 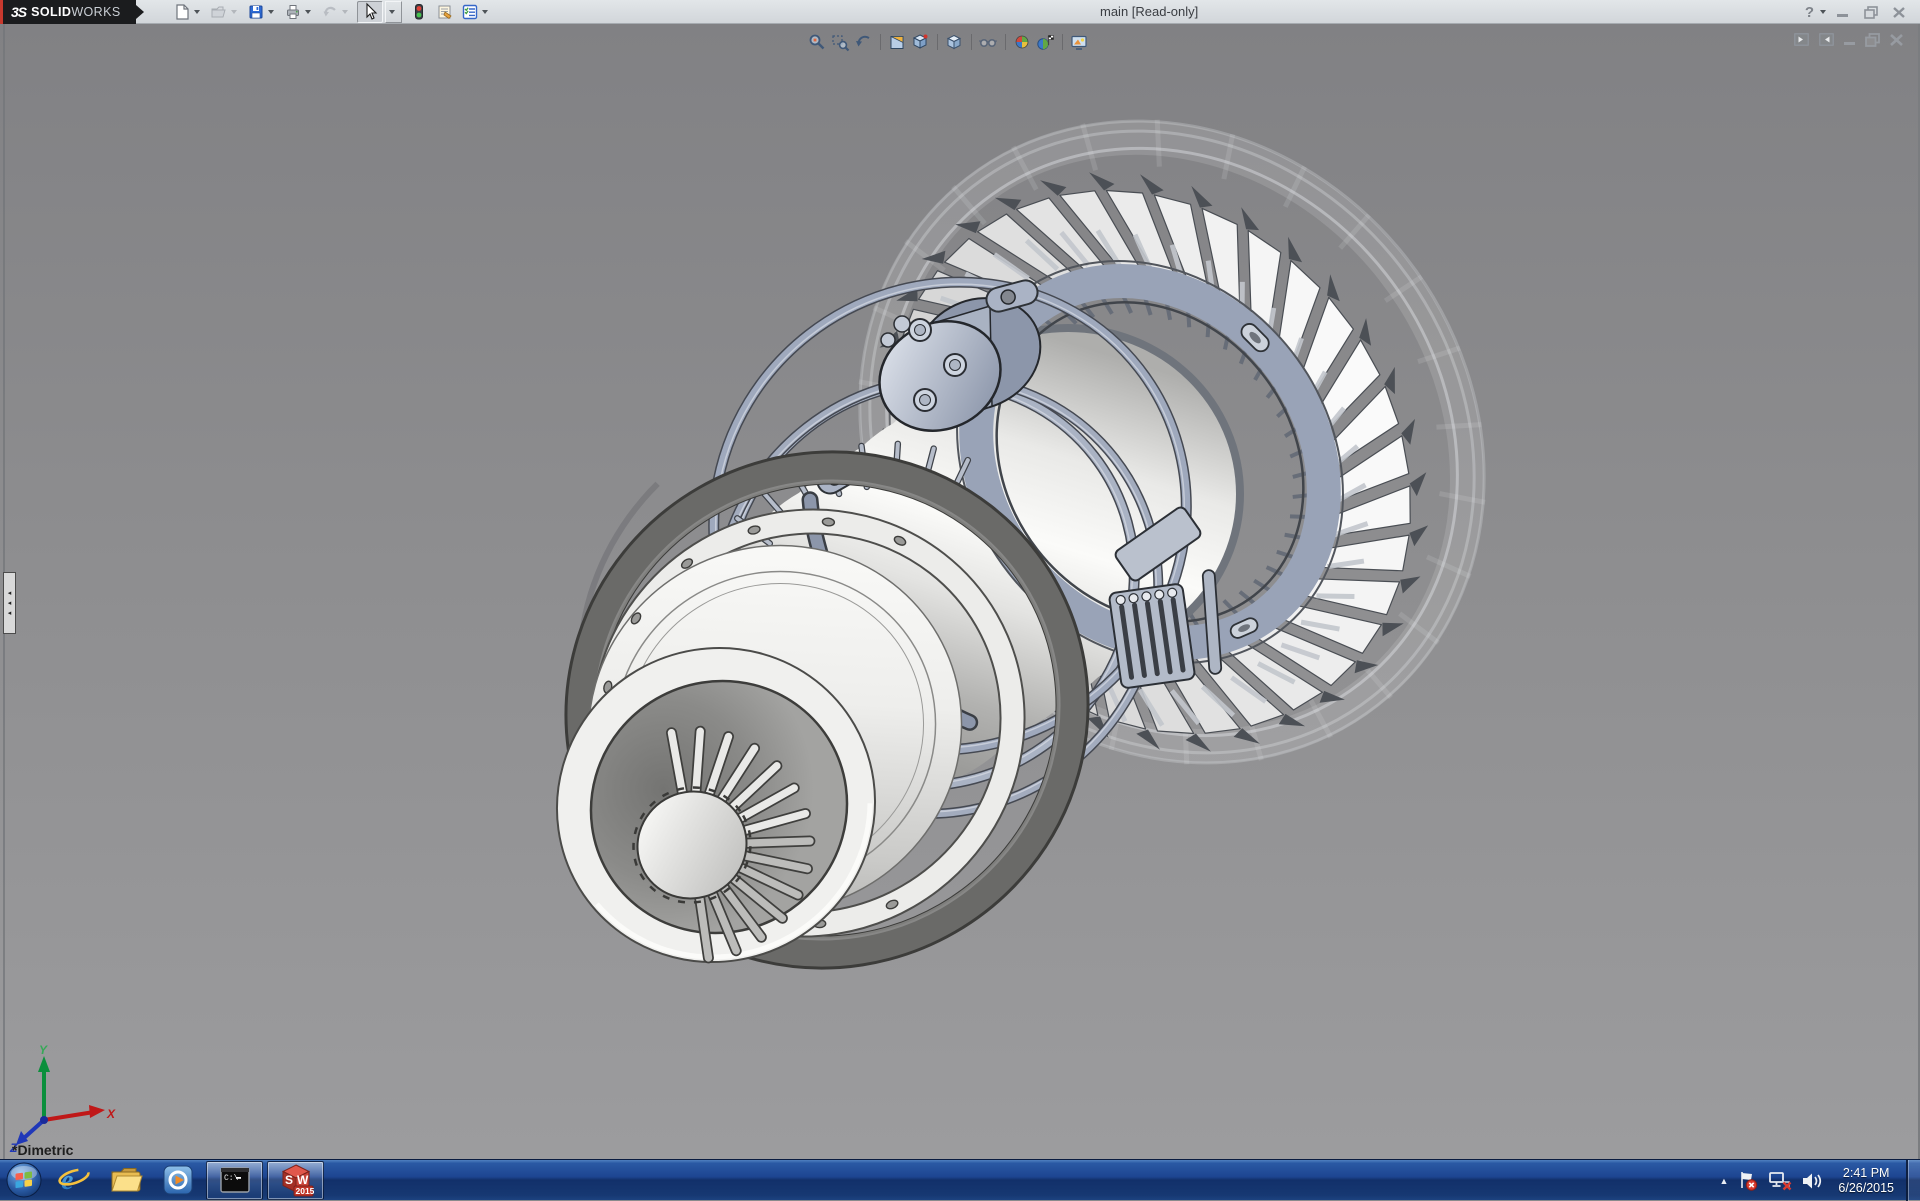 I want to click on design-binder-icon, so click(x=445, y=12).